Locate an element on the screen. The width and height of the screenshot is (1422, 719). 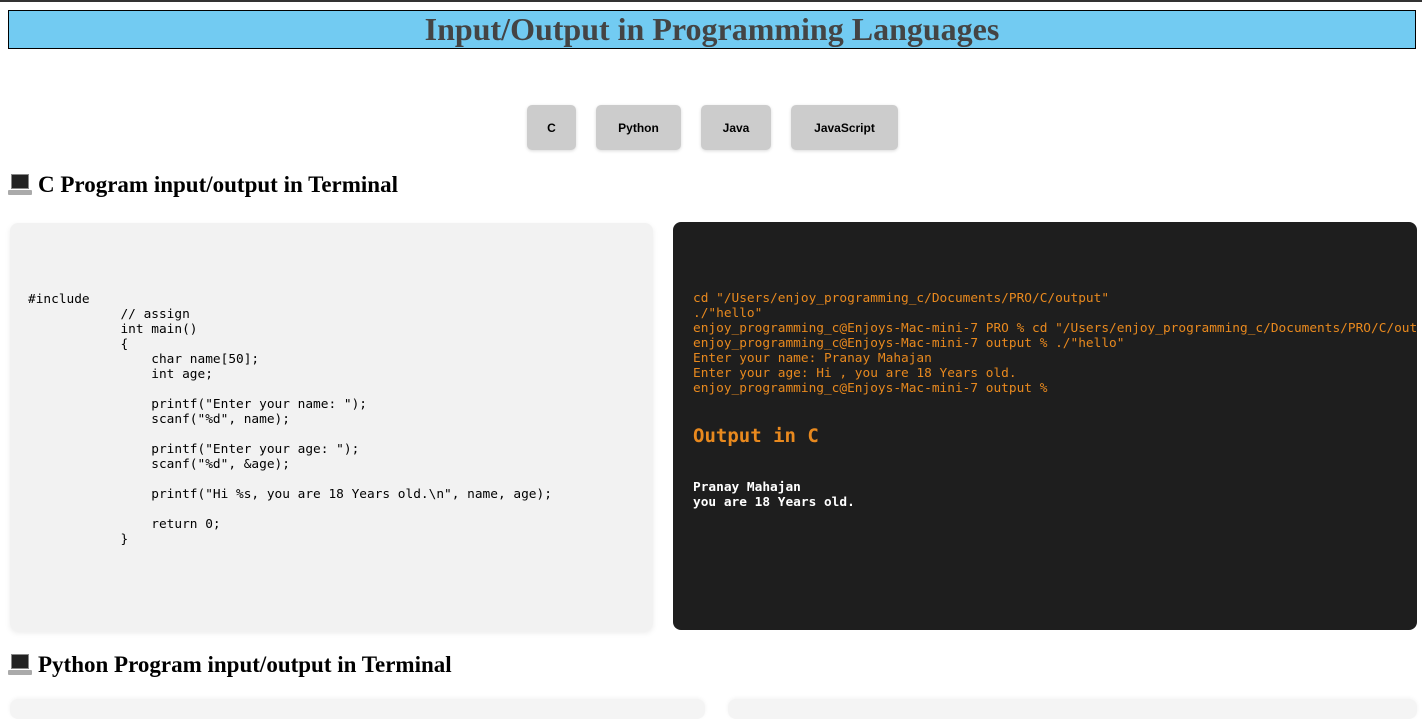
python-section-heading: Python Program input/output in Terminal is located at coordinates (230, 665).